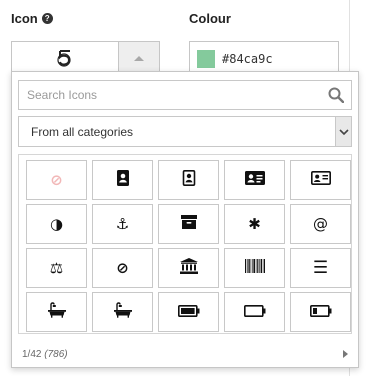 This screenshot has width=366, height=376. Describe the element at coordinates (206, 58) in the screenshot. I see `colour-swatch` at that location.